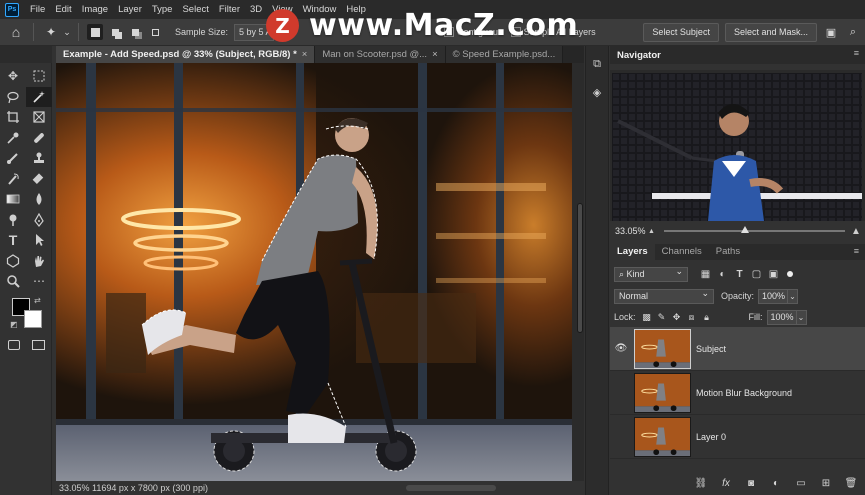  I want to click on blend-mode-select: Normal, so click(664, 295).